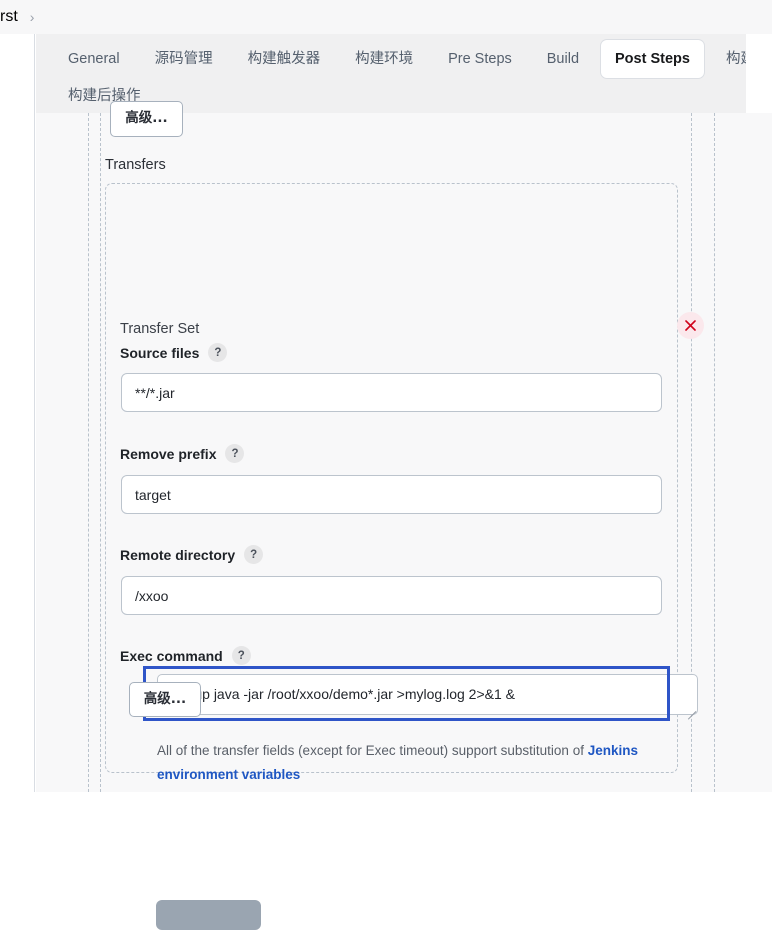 This screenshot has height=930, width=772. What do you see at coordinates (391, 392) in the screenshot?
I see `source-files-input` at bounding box center [391, 392].